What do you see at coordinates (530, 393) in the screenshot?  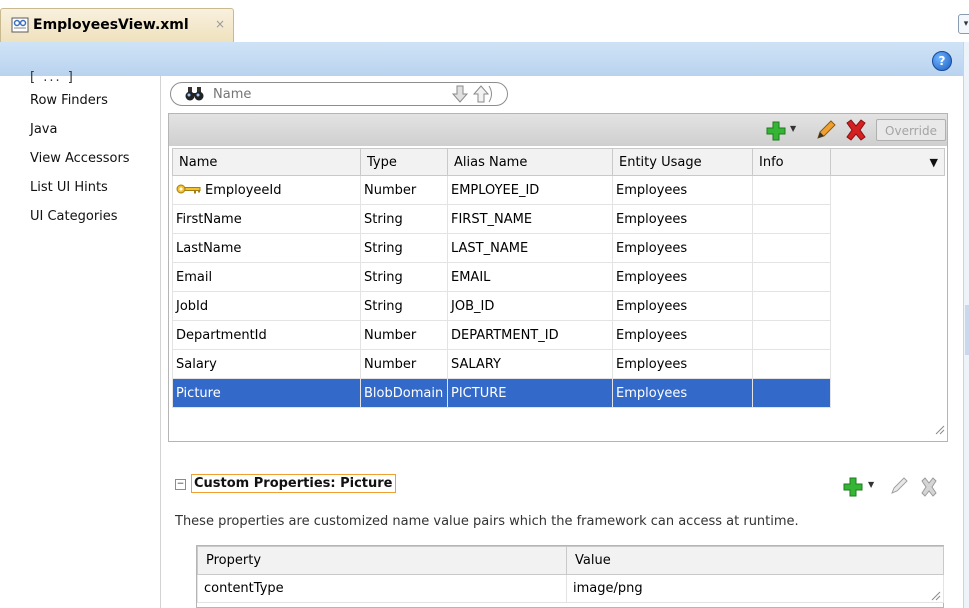 I see `attribute-alias-cell: PICTURE` at bounding box center [530, 393].